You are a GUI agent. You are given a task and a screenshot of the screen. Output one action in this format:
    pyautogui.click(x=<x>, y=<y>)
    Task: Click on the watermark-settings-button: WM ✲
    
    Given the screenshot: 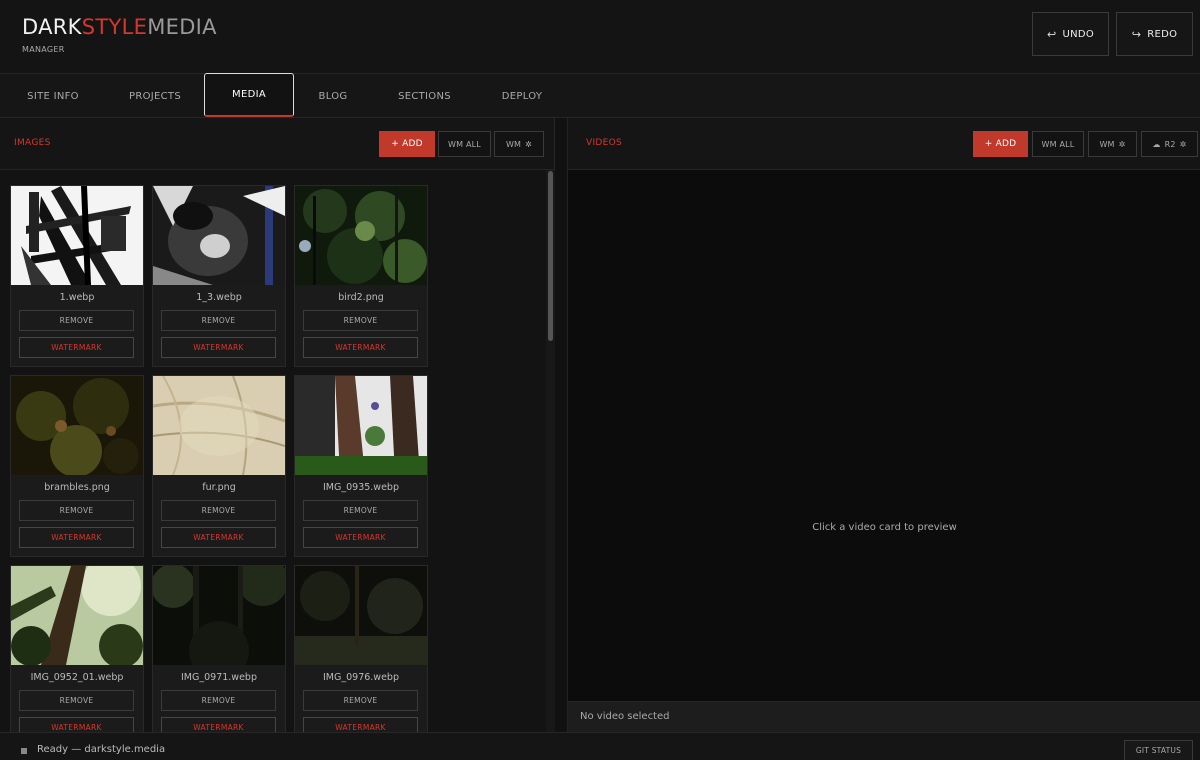 What is the action you would take?
    pyautogui.click(x=519, y=144)
    